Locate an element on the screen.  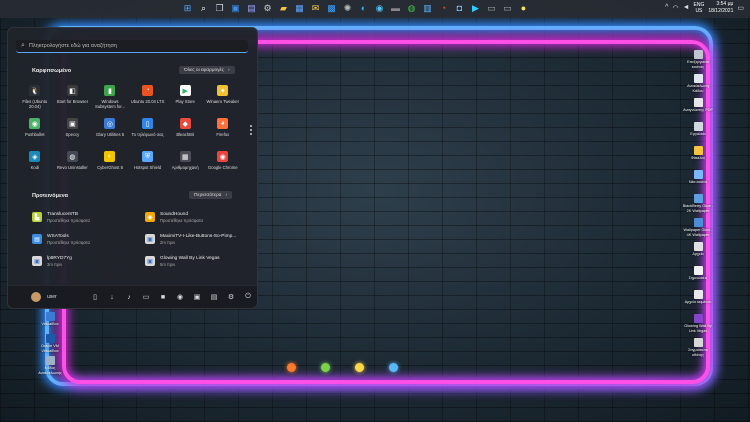
search-icon: ⌕ is located at coordinates (203, 8).